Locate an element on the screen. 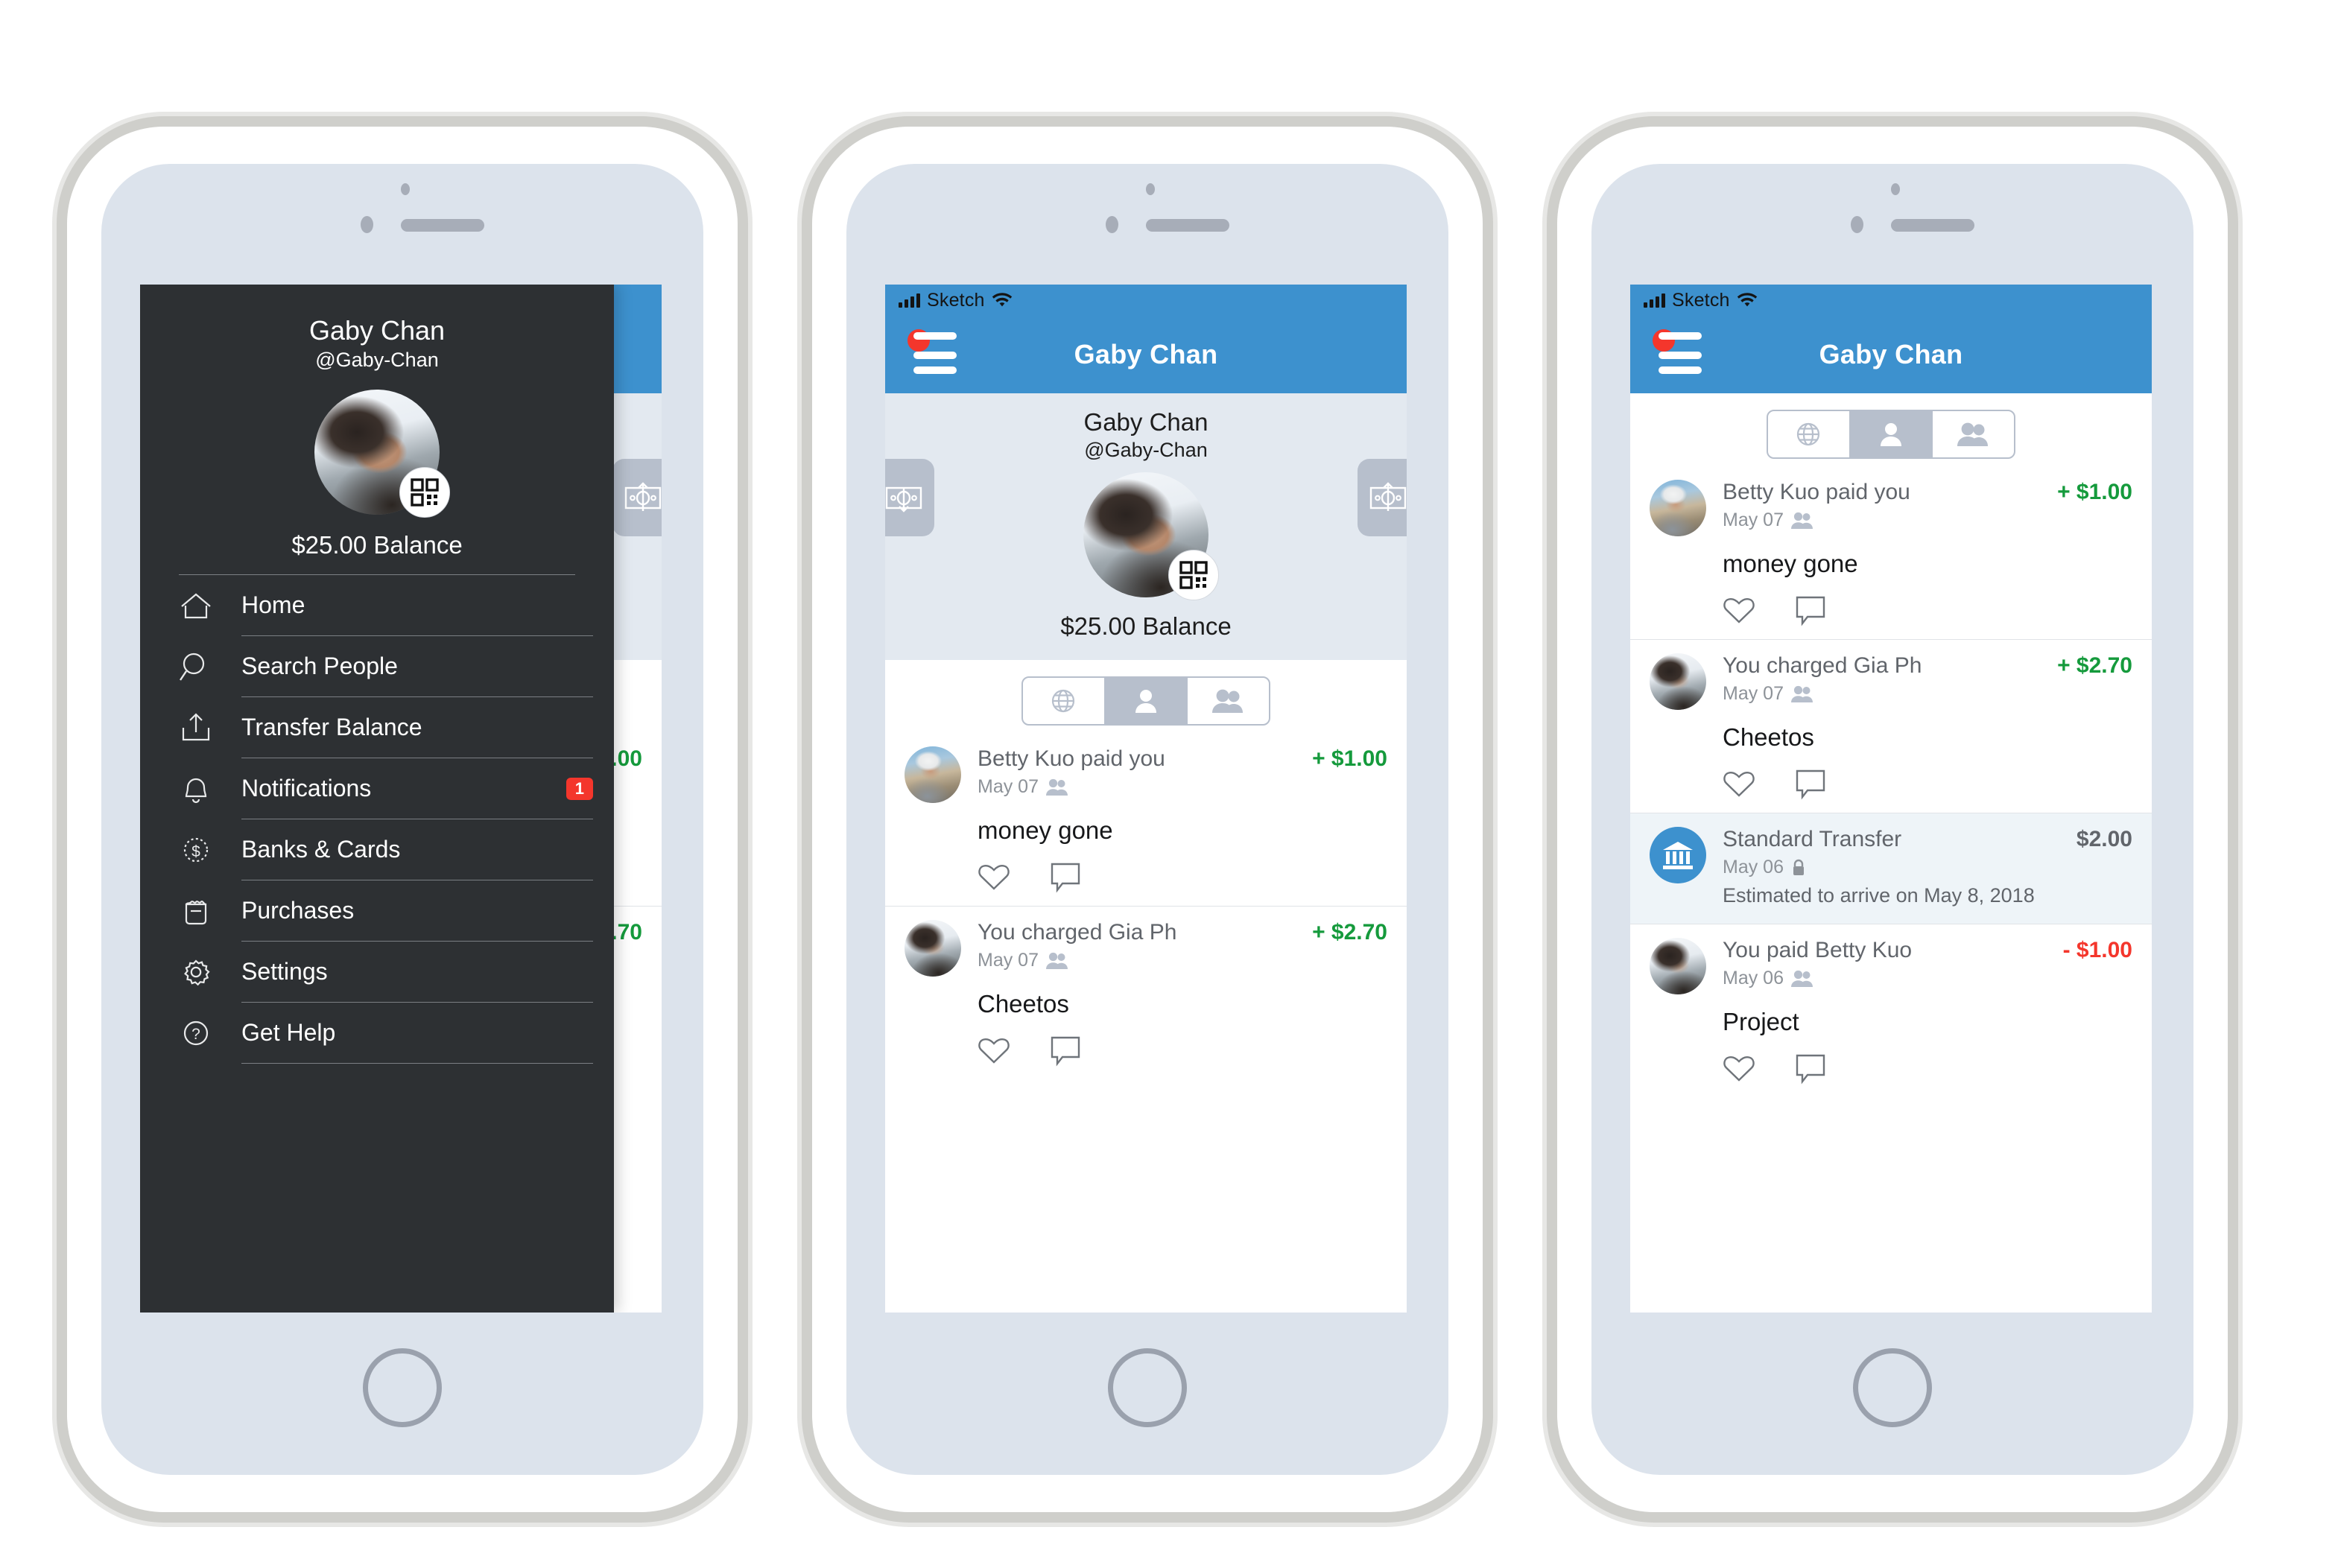  transaction-note: Project is located at coordinates (1761, 1021).